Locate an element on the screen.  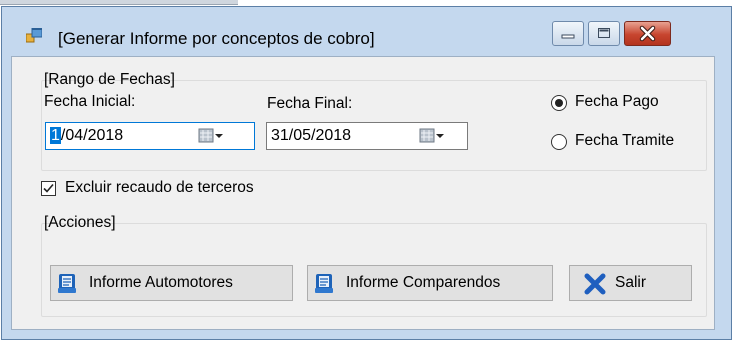
close-window-button is located at coordinates (647, 33).